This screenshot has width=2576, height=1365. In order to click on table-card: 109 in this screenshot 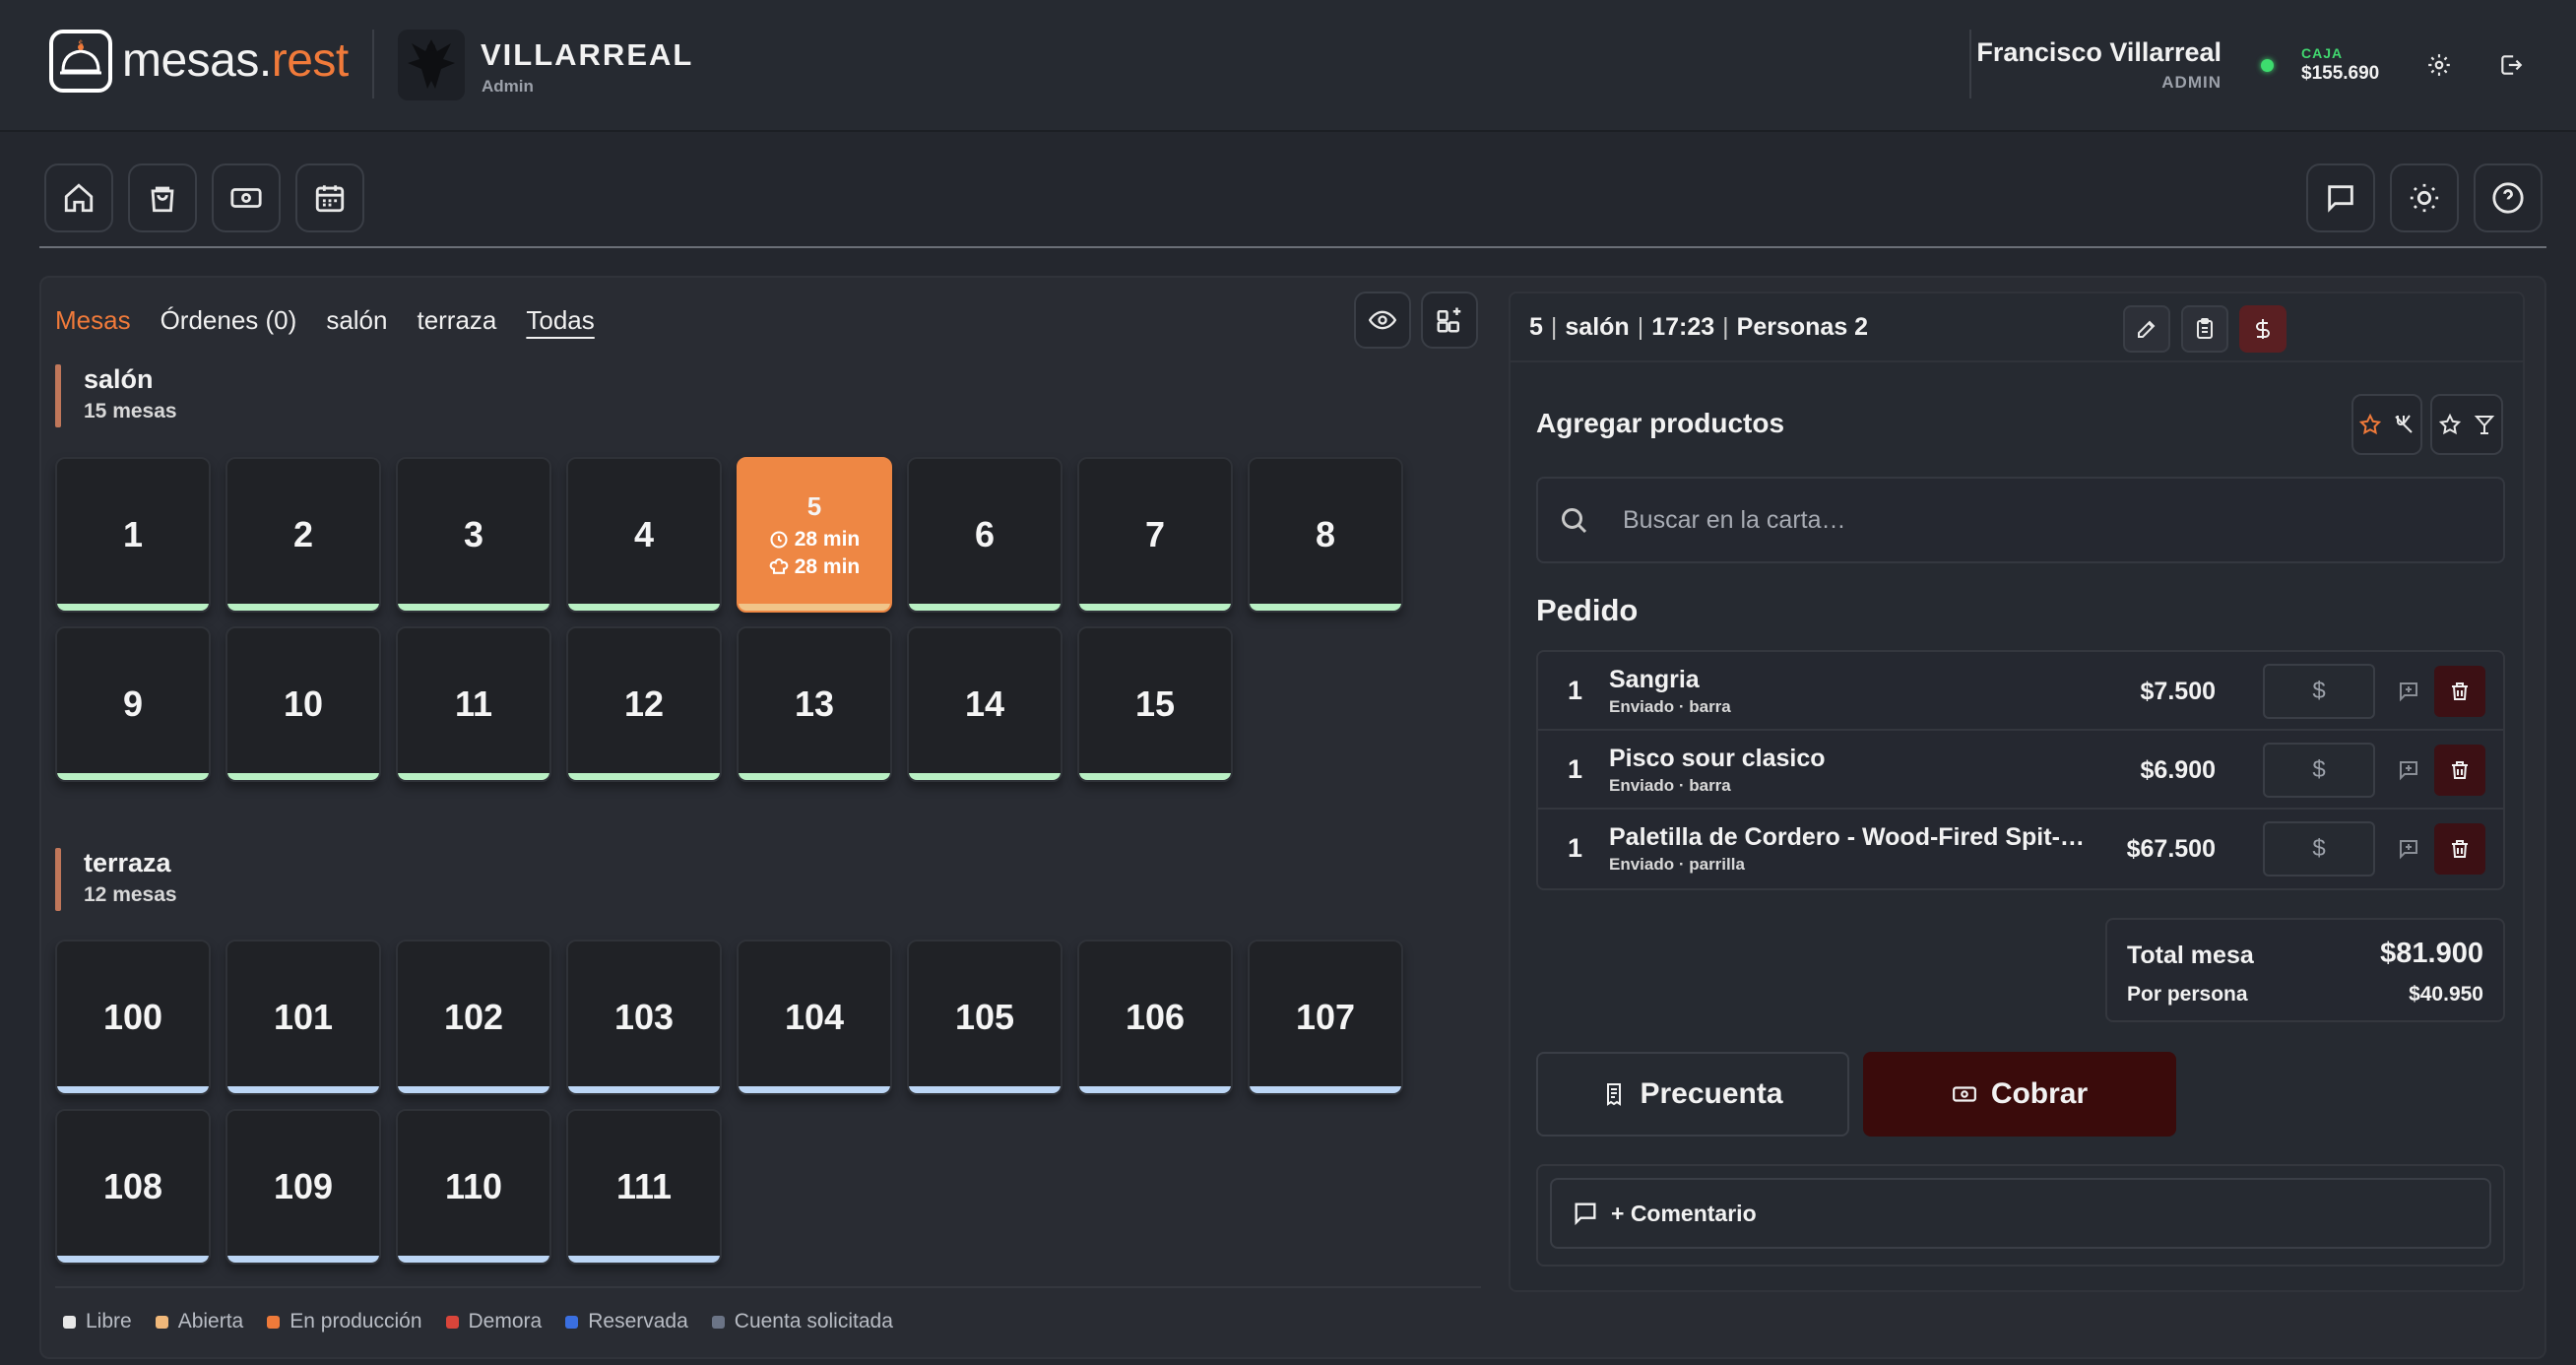, I will do `click(303, 1187)`.